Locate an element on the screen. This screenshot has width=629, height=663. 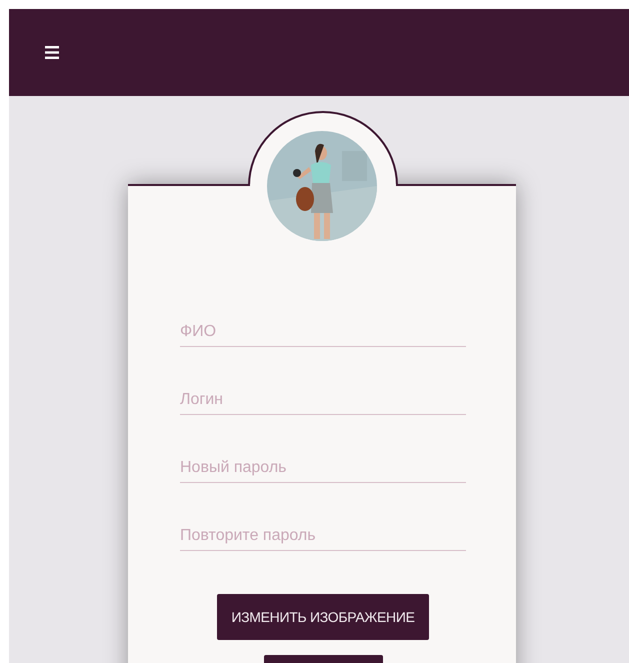
menu-button is located at coordinates (52, 52).